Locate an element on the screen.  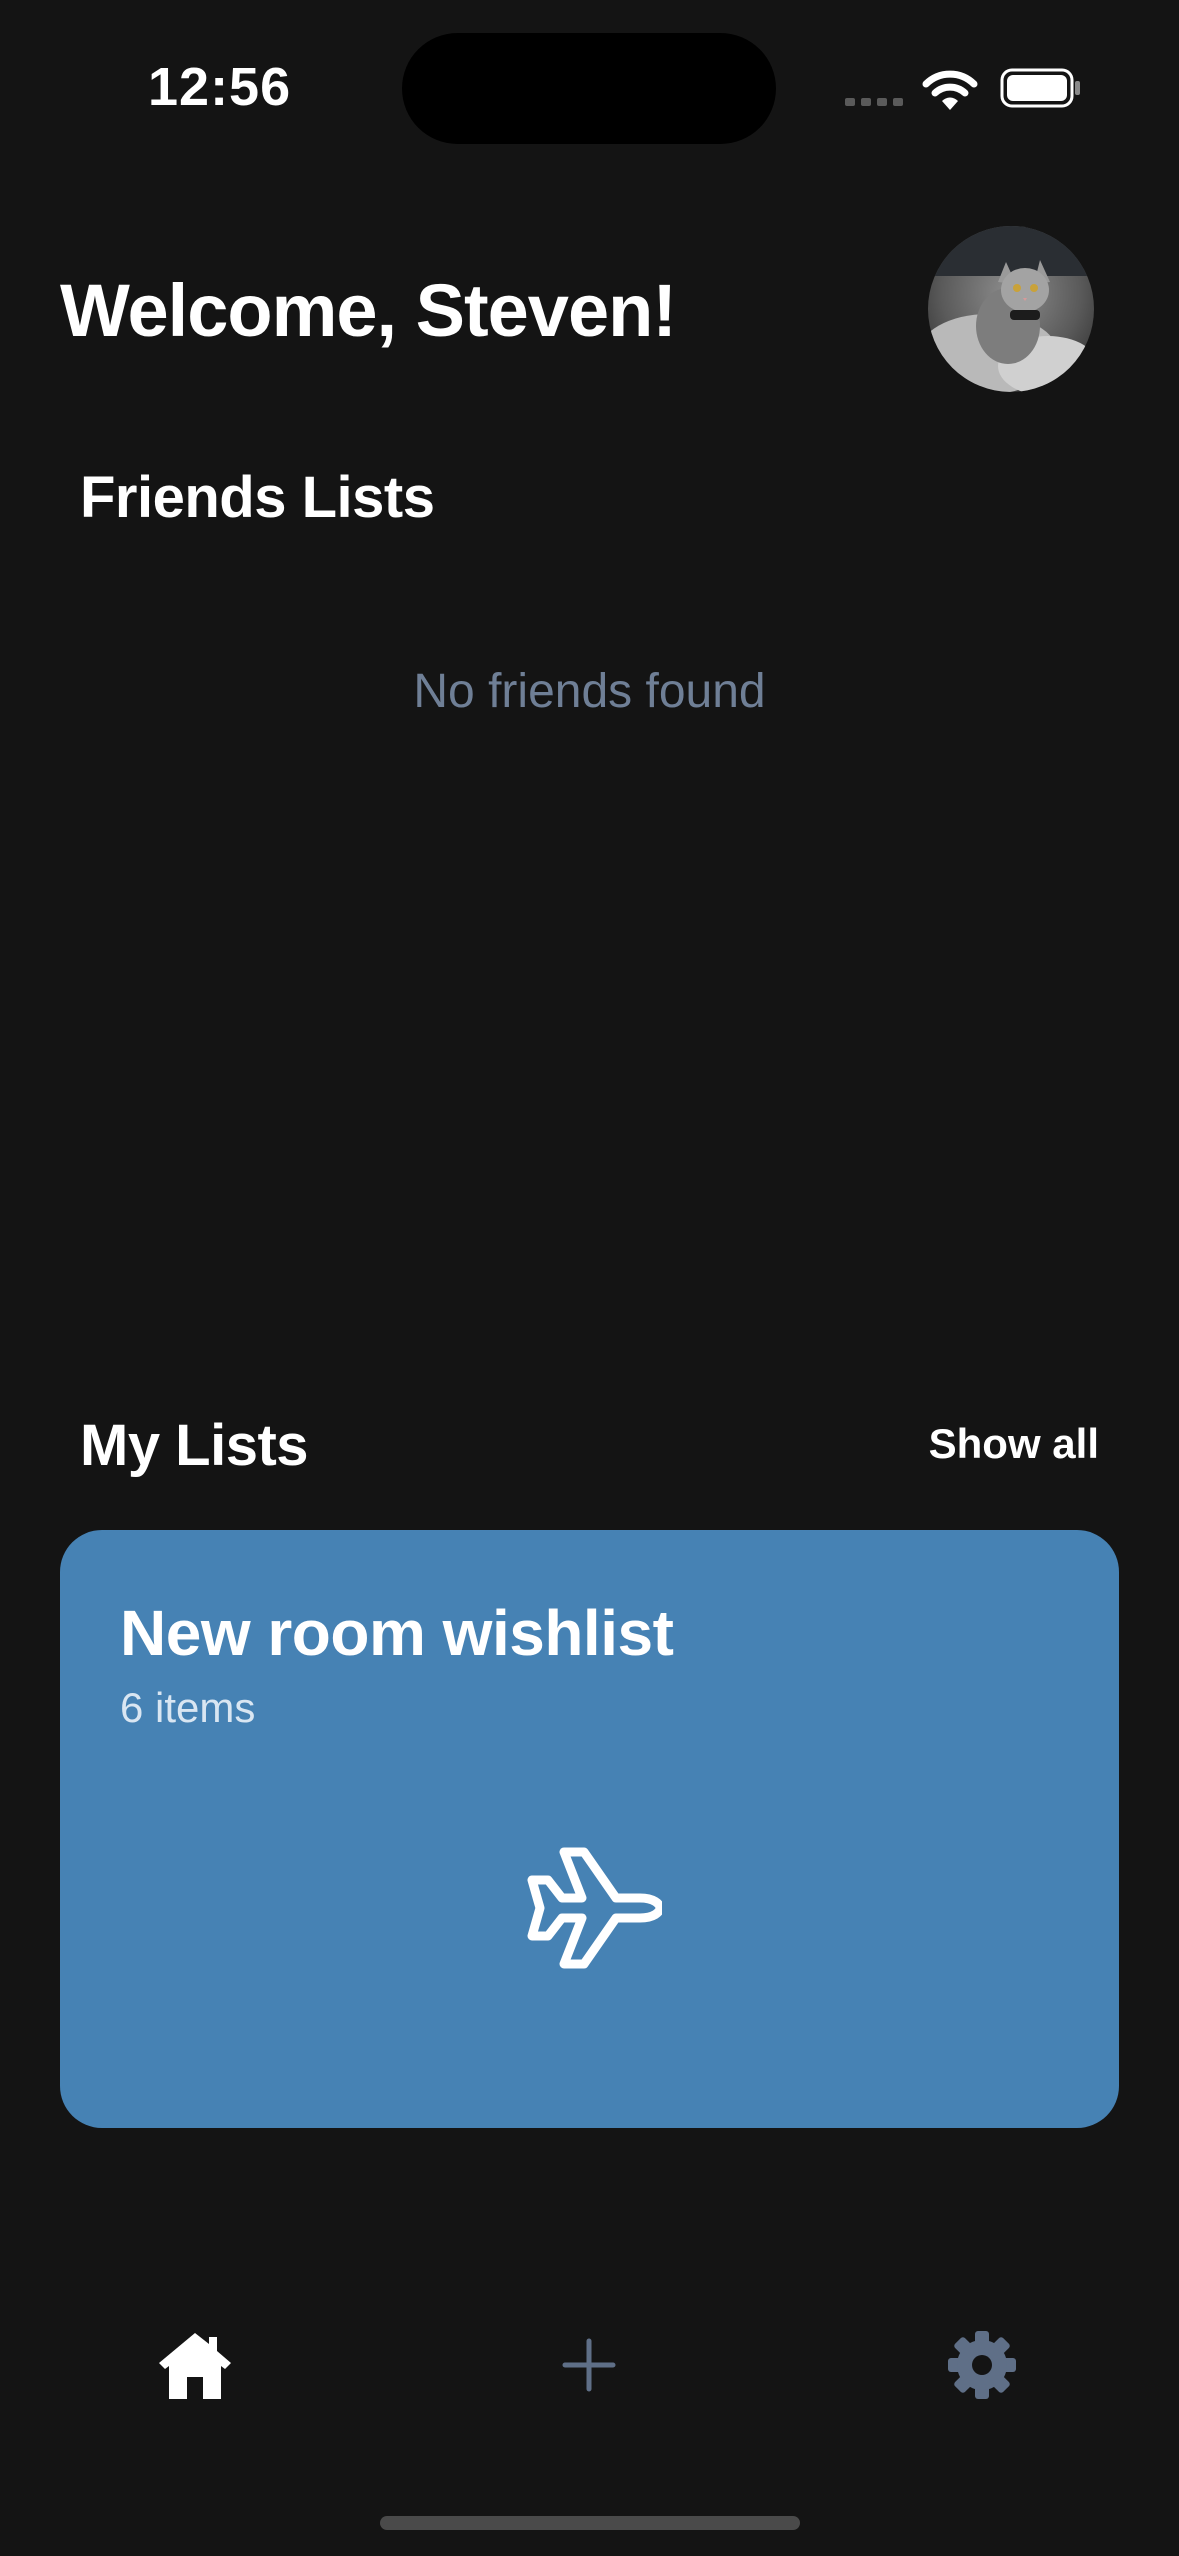
cat-avatar-icon is located at coordinates (1011, 309).